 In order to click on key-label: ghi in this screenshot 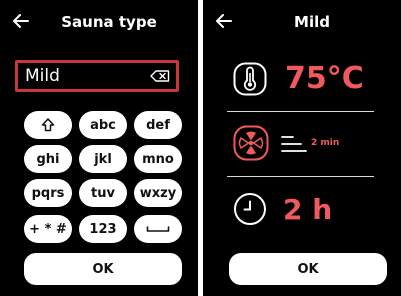, I will do `click(48, 159)`.